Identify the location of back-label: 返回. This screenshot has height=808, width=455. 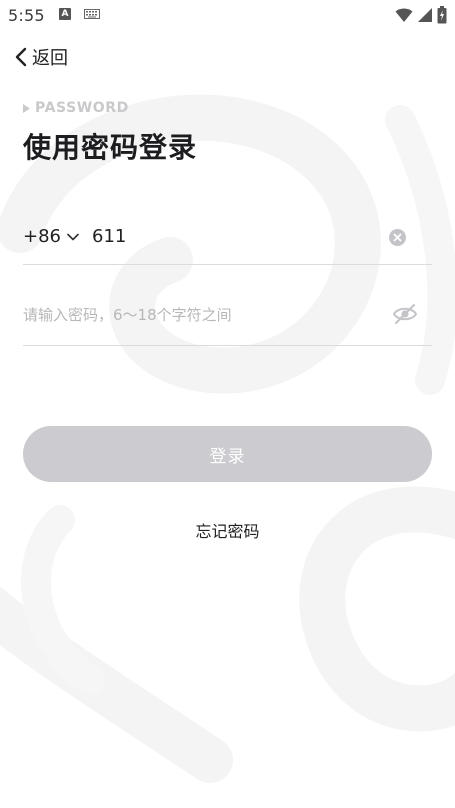
(50, 58).